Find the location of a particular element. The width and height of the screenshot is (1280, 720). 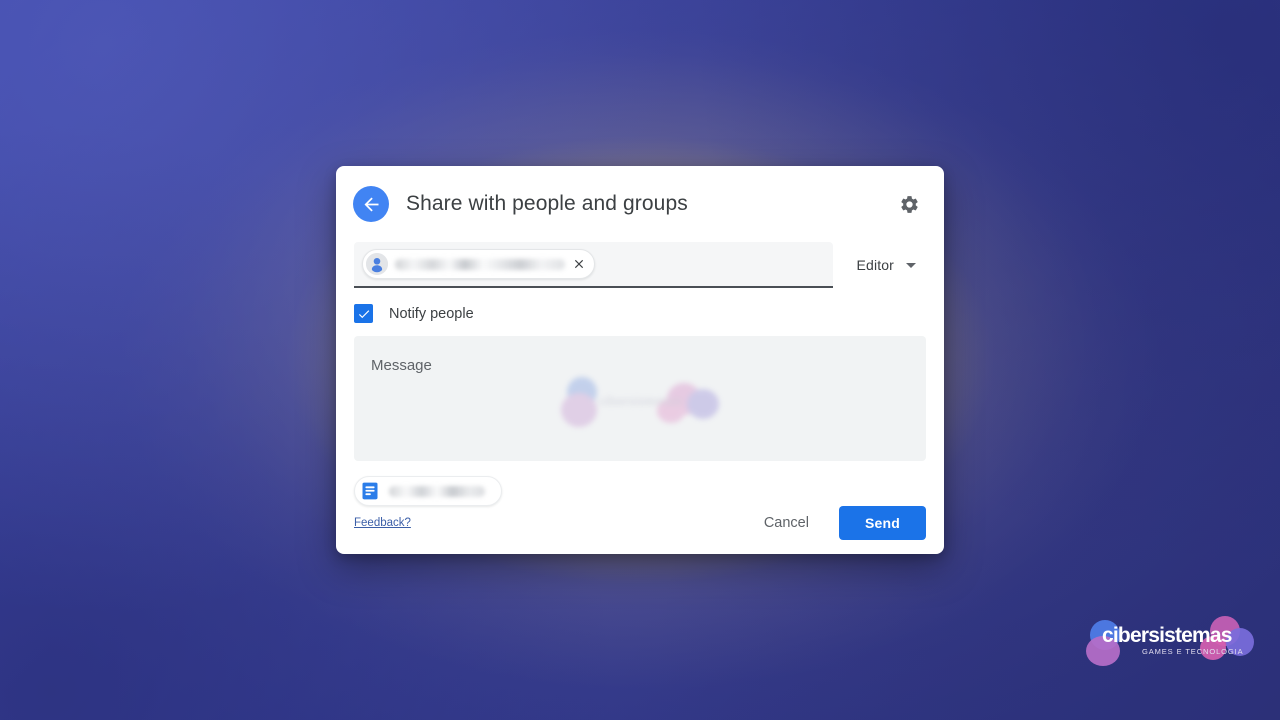

role-value: Editor is located at coordinates (875, 265).